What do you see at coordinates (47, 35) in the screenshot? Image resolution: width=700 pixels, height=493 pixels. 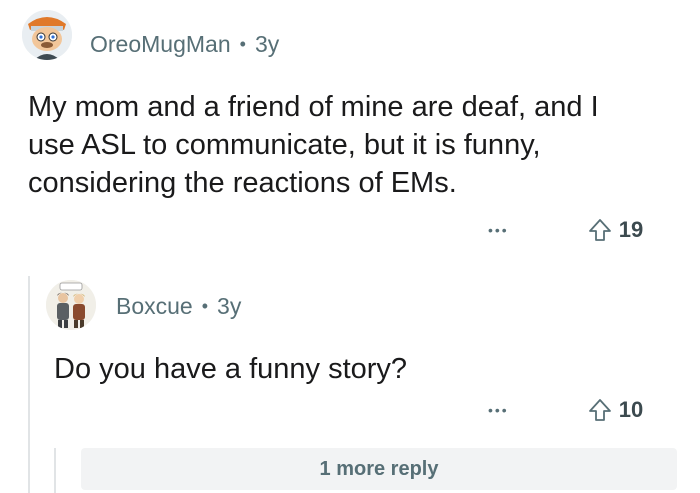 I see `cartoon-avatar-icon` at bounding box center [47, 35].